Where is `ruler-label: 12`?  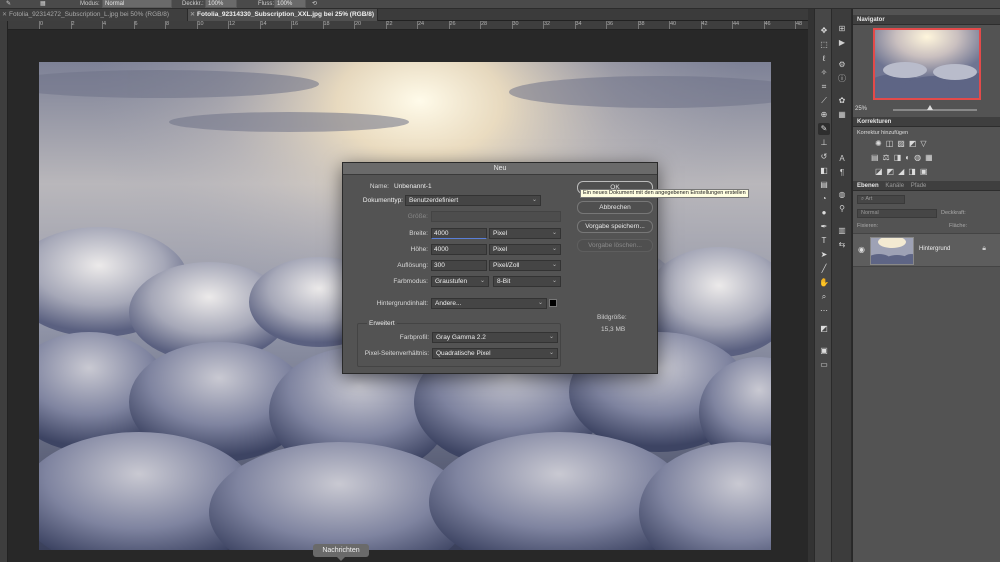 ruler-label: 12 is located at coordinates (232, 24).